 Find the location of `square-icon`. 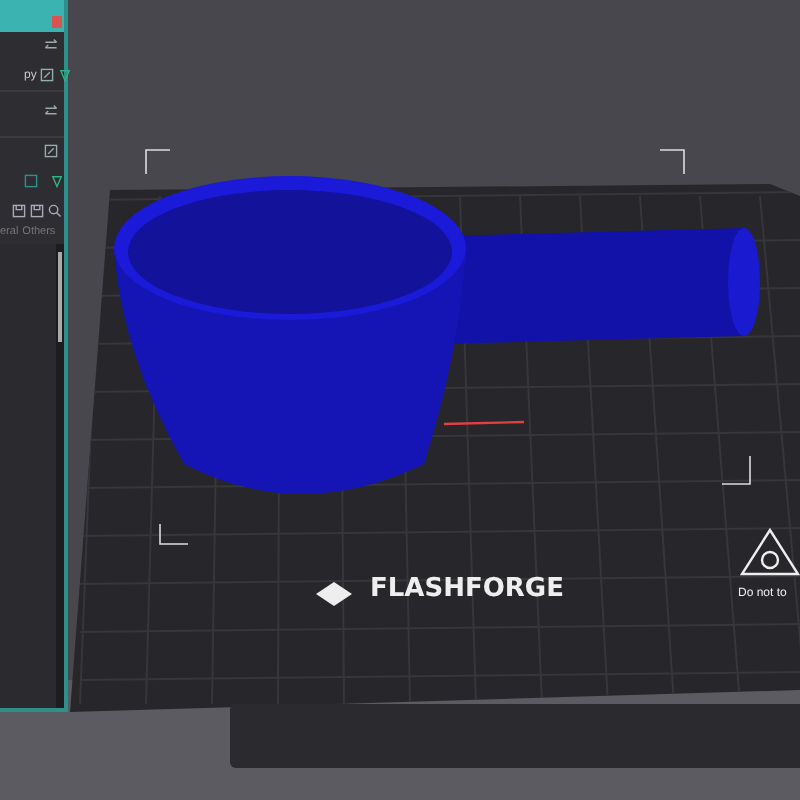

square-icon is located at coordinates (31, 180).